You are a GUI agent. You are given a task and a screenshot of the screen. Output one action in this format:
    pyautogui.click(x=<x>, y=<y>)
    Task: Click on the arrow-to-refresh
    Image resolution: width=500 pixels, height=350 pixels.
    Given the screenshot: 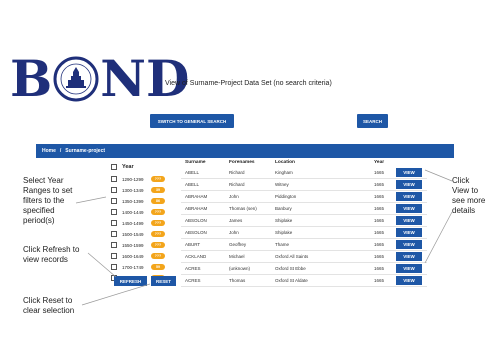 What is the action you would take?
    pyautogui.click(x=102, y=265)
    